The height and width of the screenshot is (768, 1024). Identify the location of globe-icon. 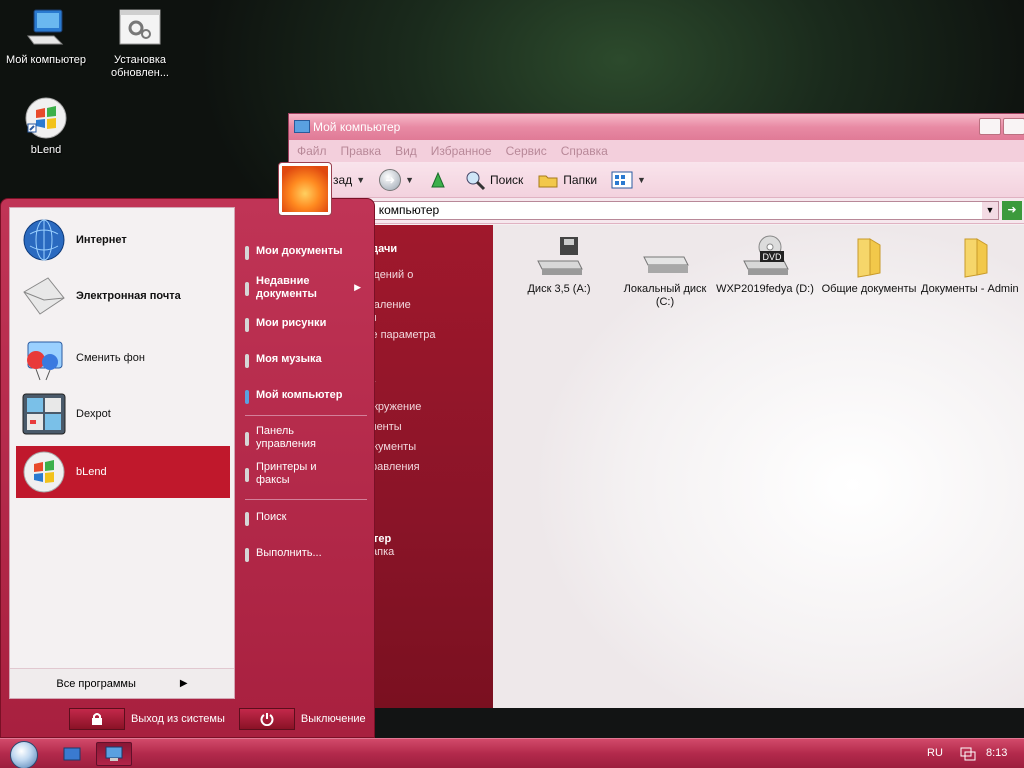
(44, 240).